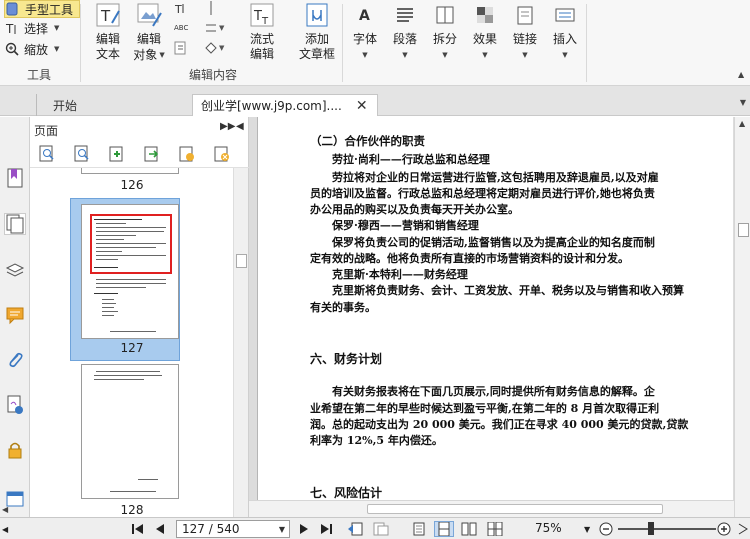  Describe the element at coordinates (405, 31) in the screenshot. I see `paragraph-button: 段落 ▼` at that location.